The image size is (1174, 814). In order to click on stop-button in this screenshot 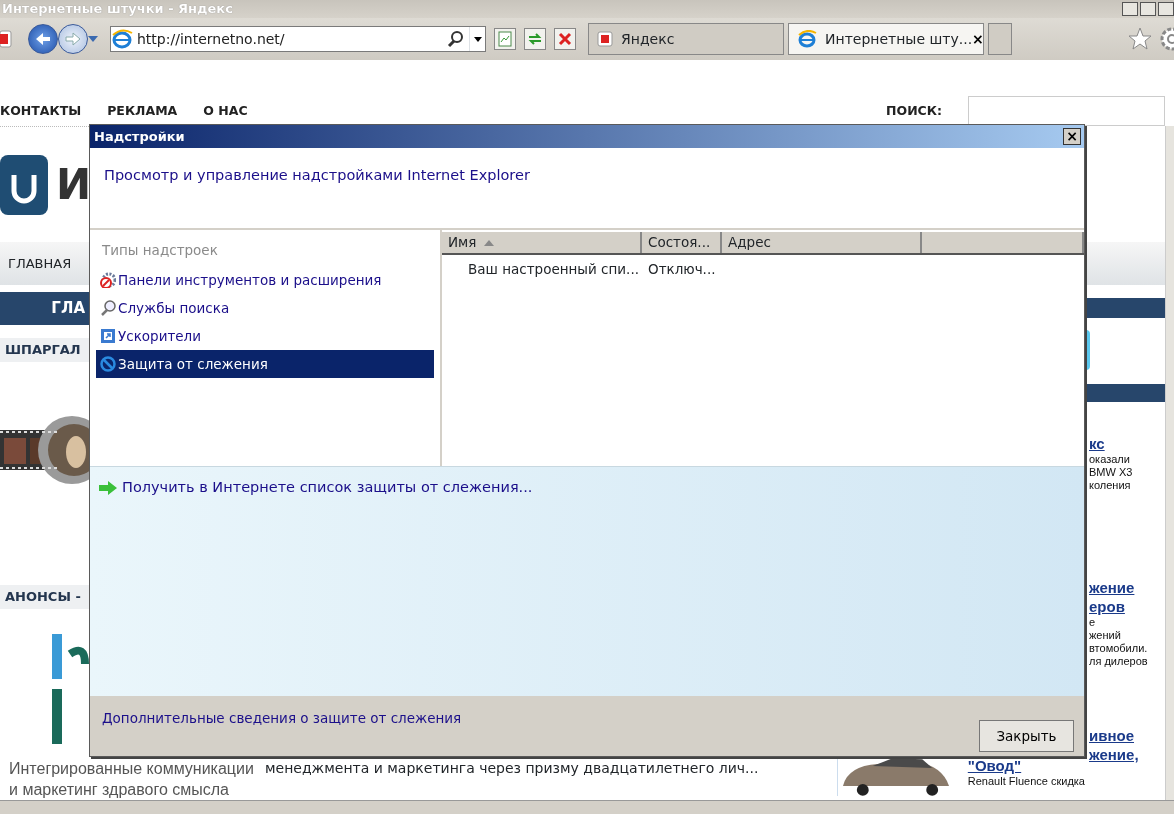, I will do `click(565, 39)`.